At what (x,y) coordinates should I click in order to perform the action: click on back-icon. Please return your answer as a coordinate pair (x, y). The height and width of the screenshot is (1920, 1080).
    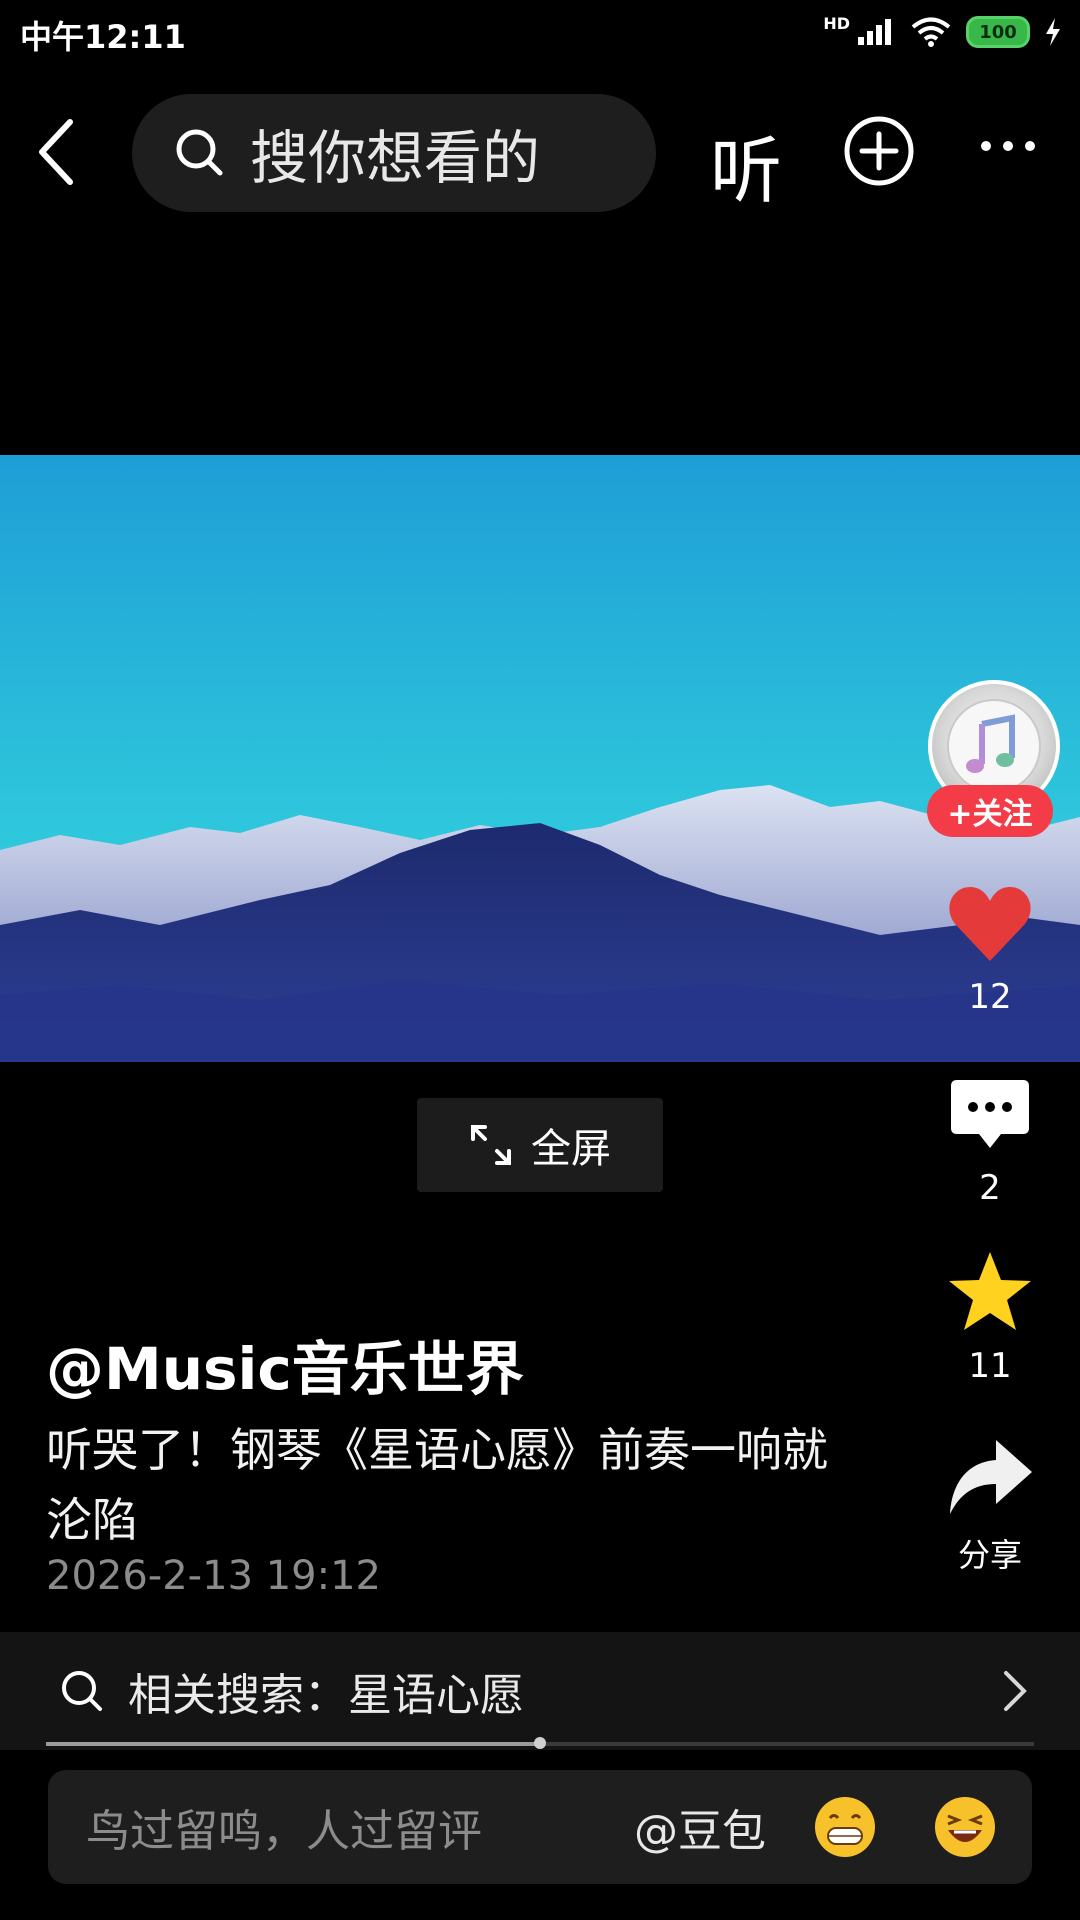
    Looking at the image, I should click on (60, 152).